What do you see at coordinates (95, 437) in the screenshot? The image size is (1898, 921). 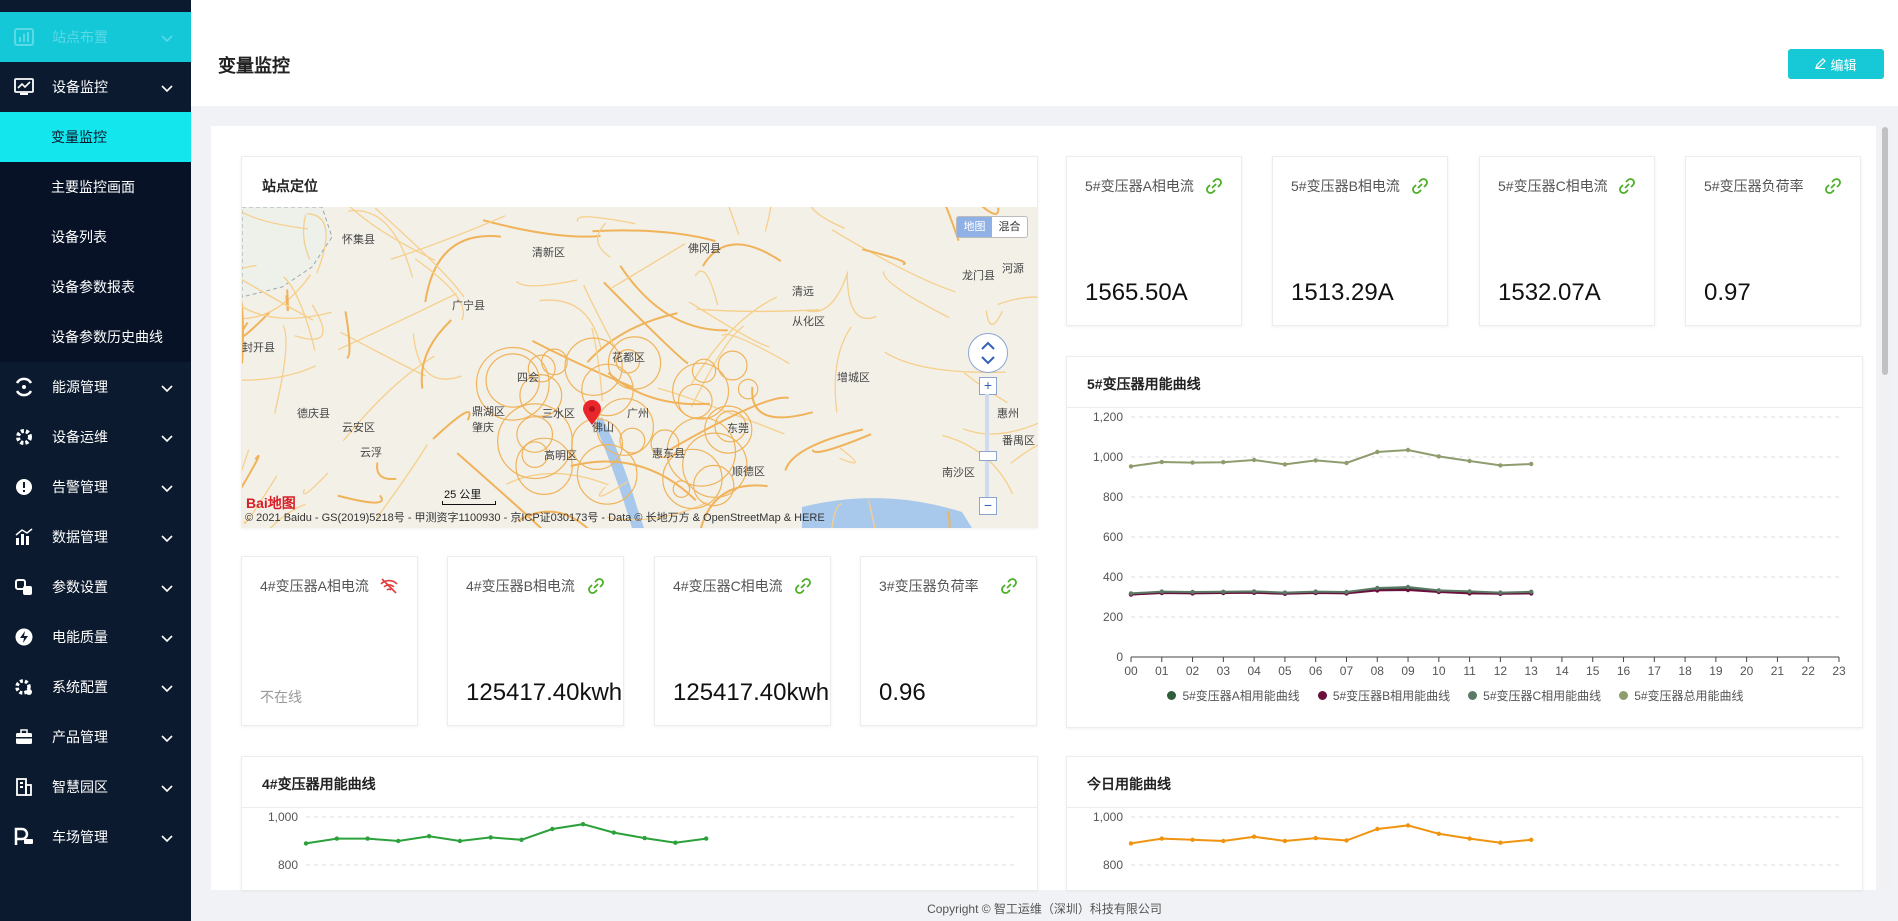 I see `sidebar-item-2: 设备运维` at bounding box center [95, 437].